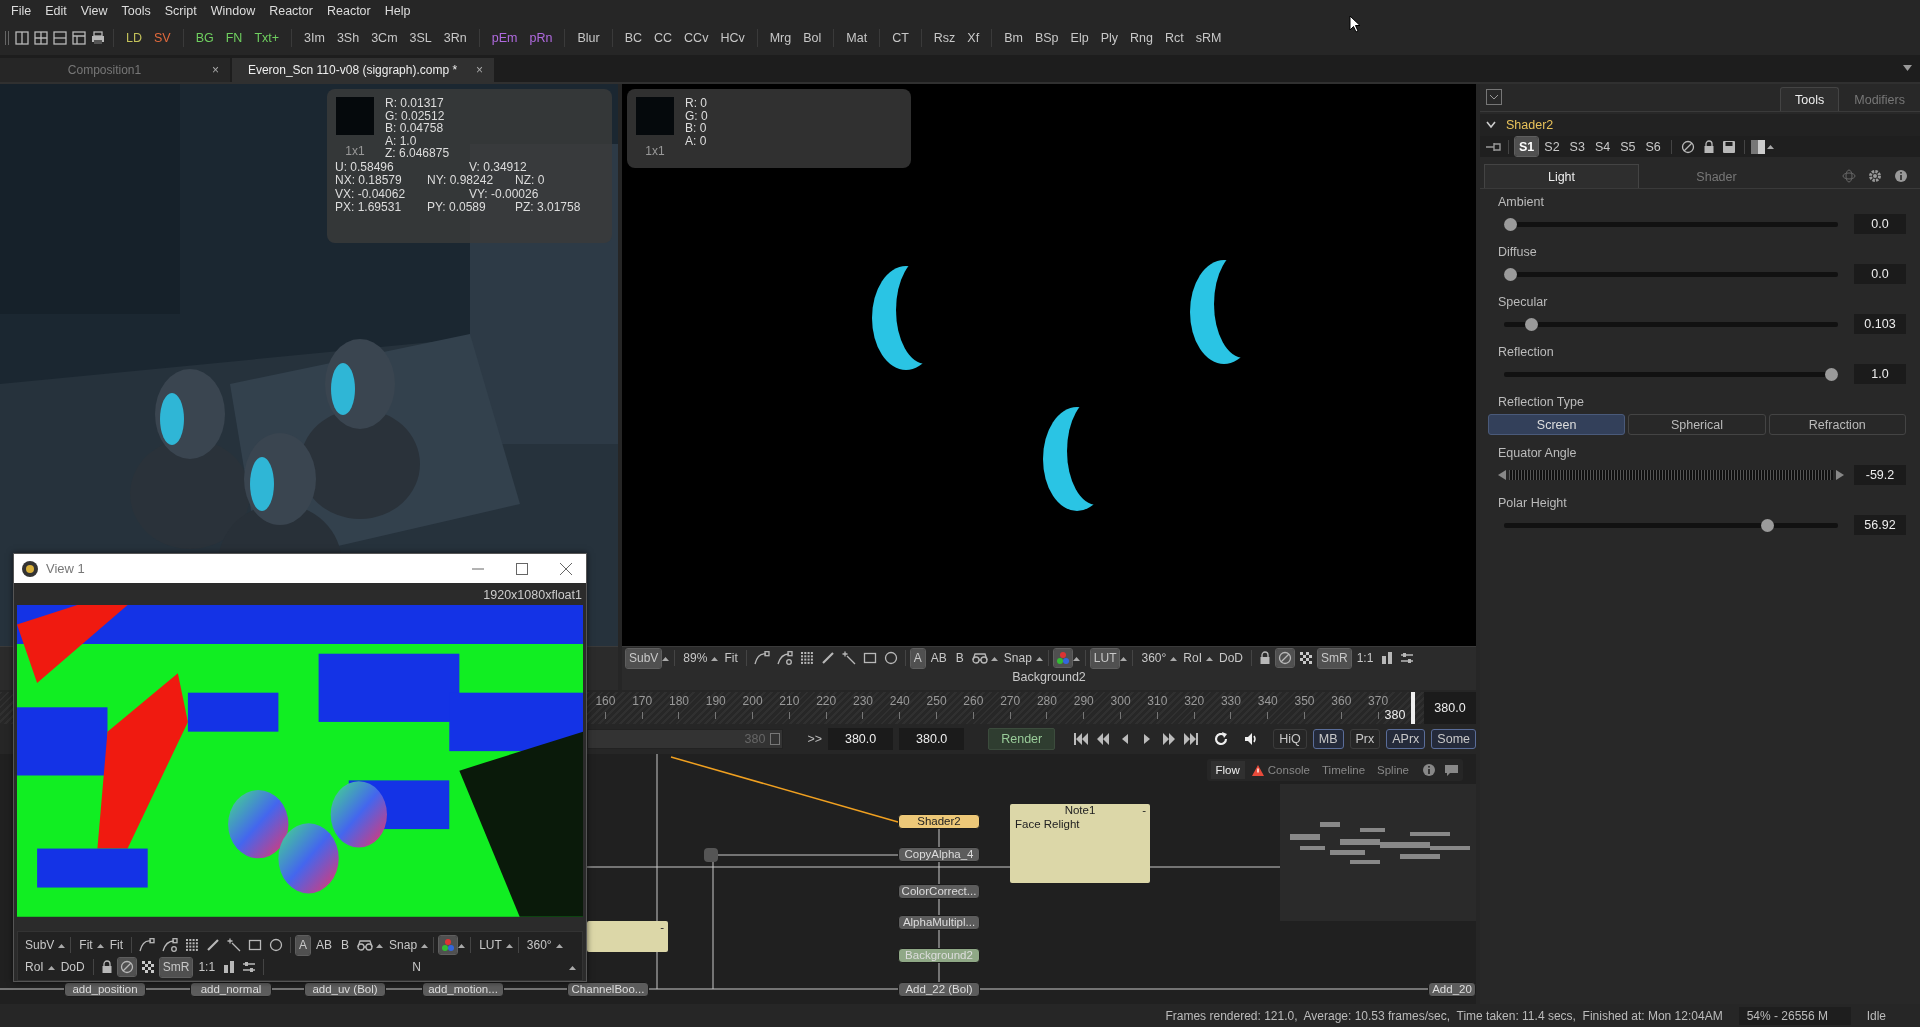 This screenshot has height=1027, width=1920. Describe the element at coordinates (1708, 146) in the screenshot. I see `lock-icon` at that location.